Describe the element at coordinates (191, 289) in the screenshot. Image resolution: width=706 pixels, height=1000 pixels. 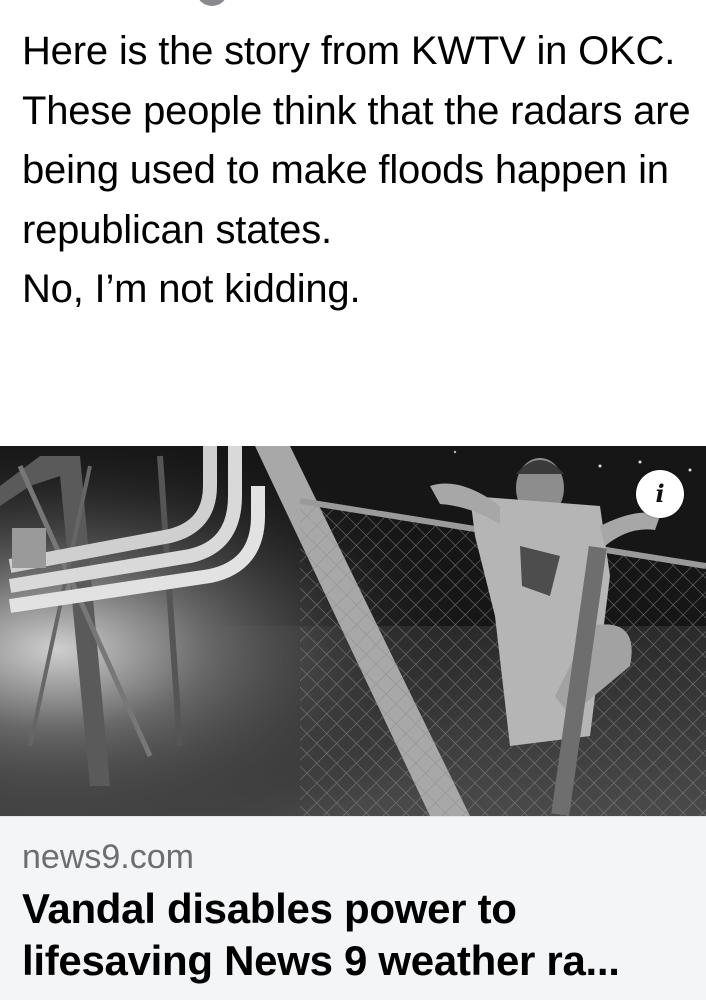
I see `post-paragraph: No, I’m not kidding.` at that location.